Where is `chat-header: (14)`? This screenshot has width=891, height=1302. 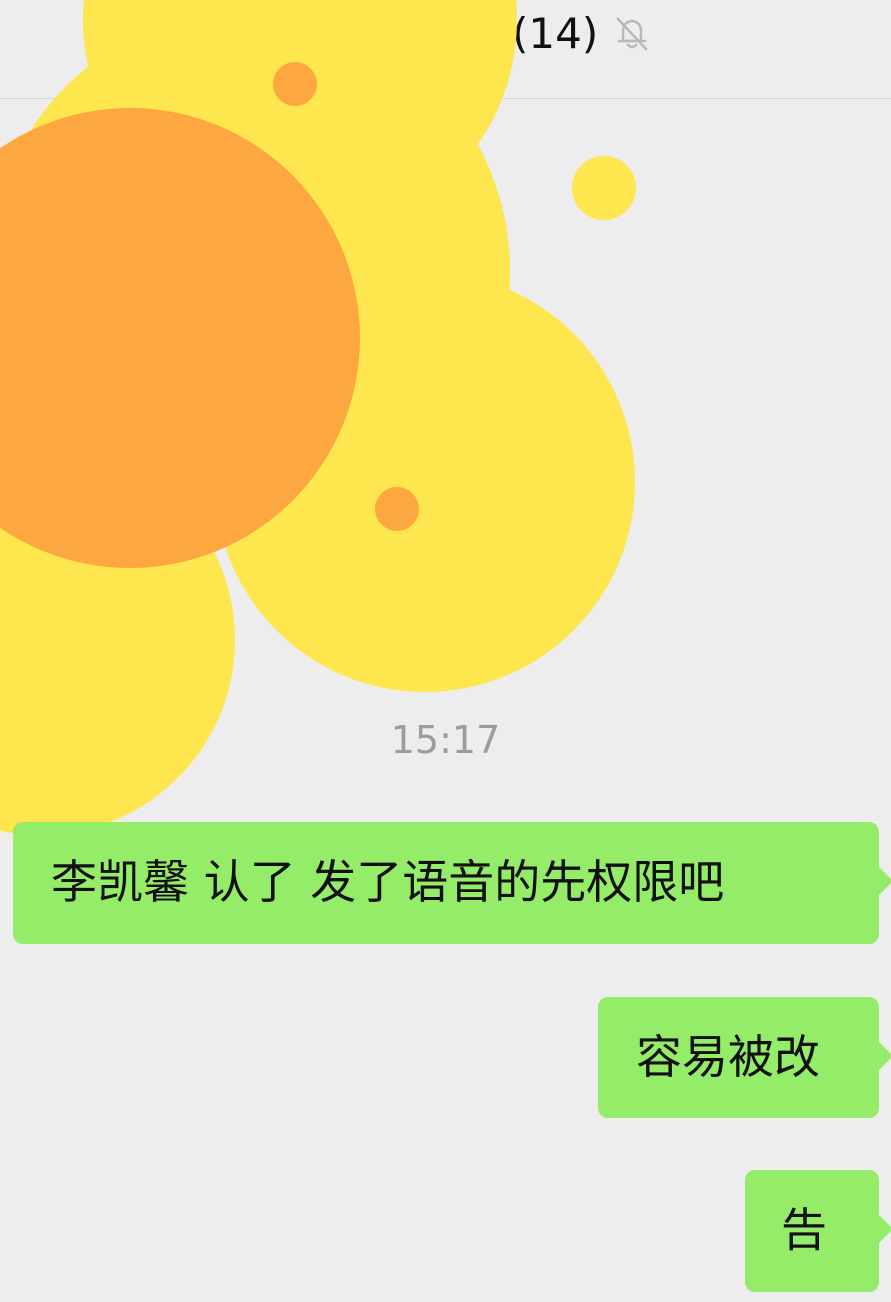 chat-header: (14) is located at coordinates (445, 49).